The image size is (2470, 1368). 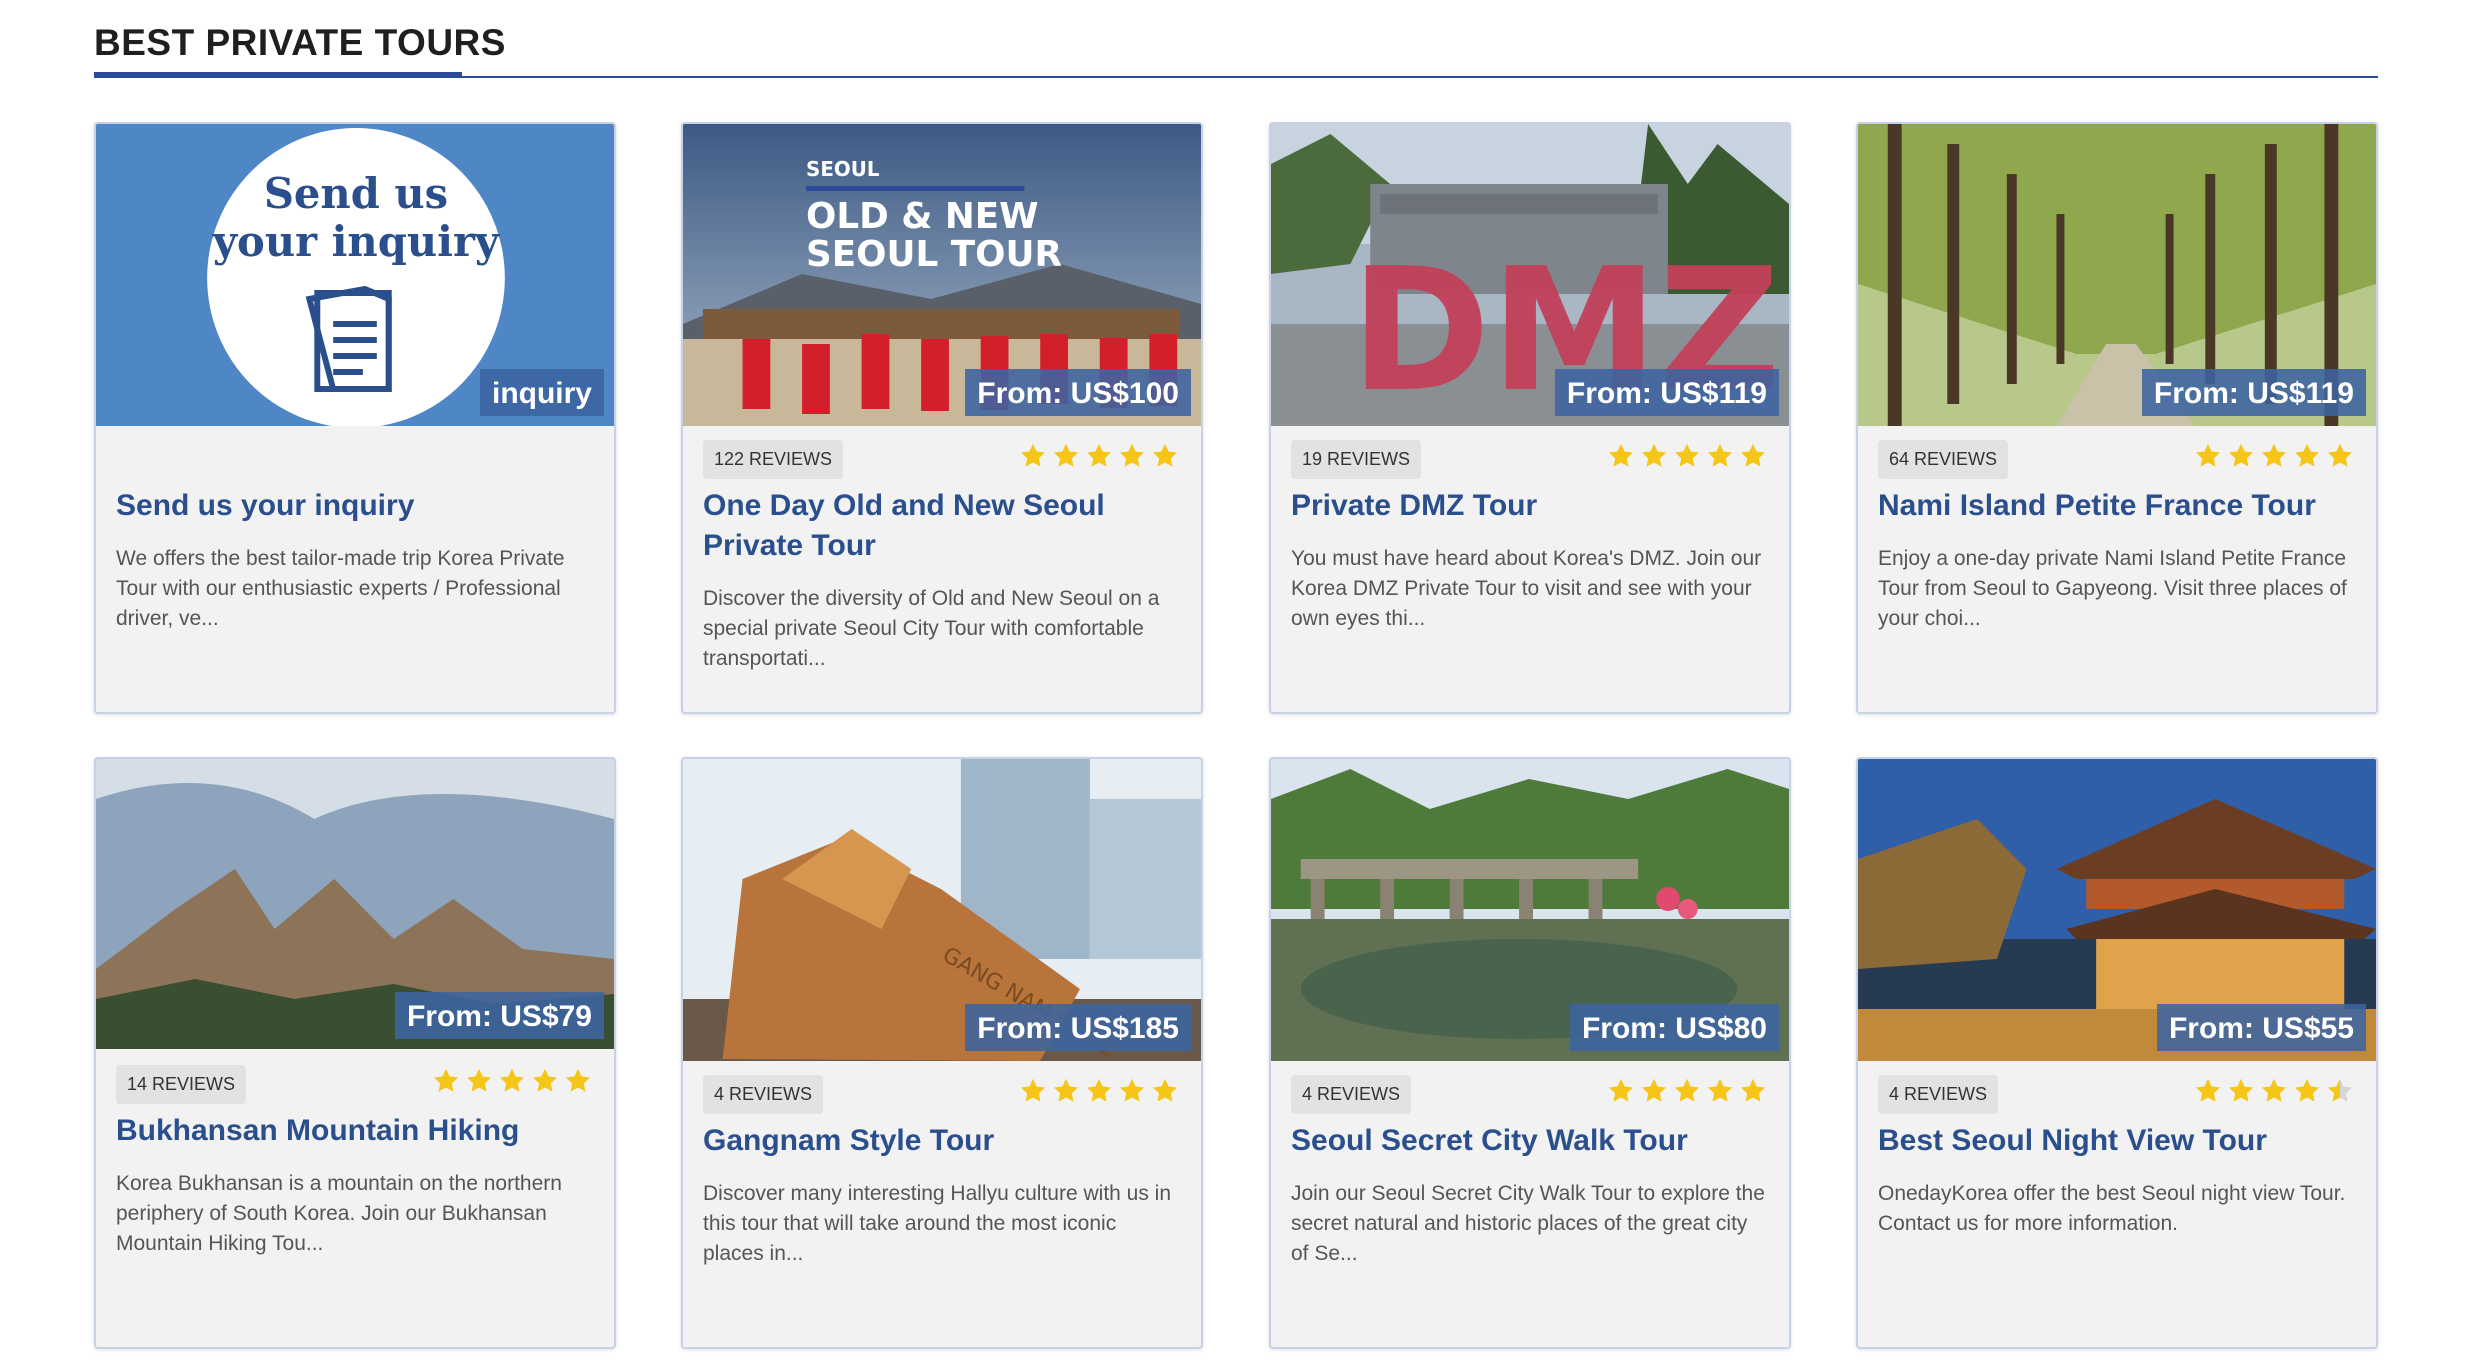 What do you see at coordinates (355, 904) in the screenshot?
I see `card-image-bukhansan: From: US$79` at bounding box center [355, 904].